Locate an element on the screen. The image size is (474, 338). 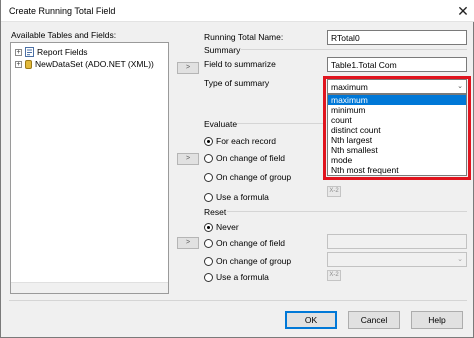
close-icon: ✕ is located at coordinates (462, 11).